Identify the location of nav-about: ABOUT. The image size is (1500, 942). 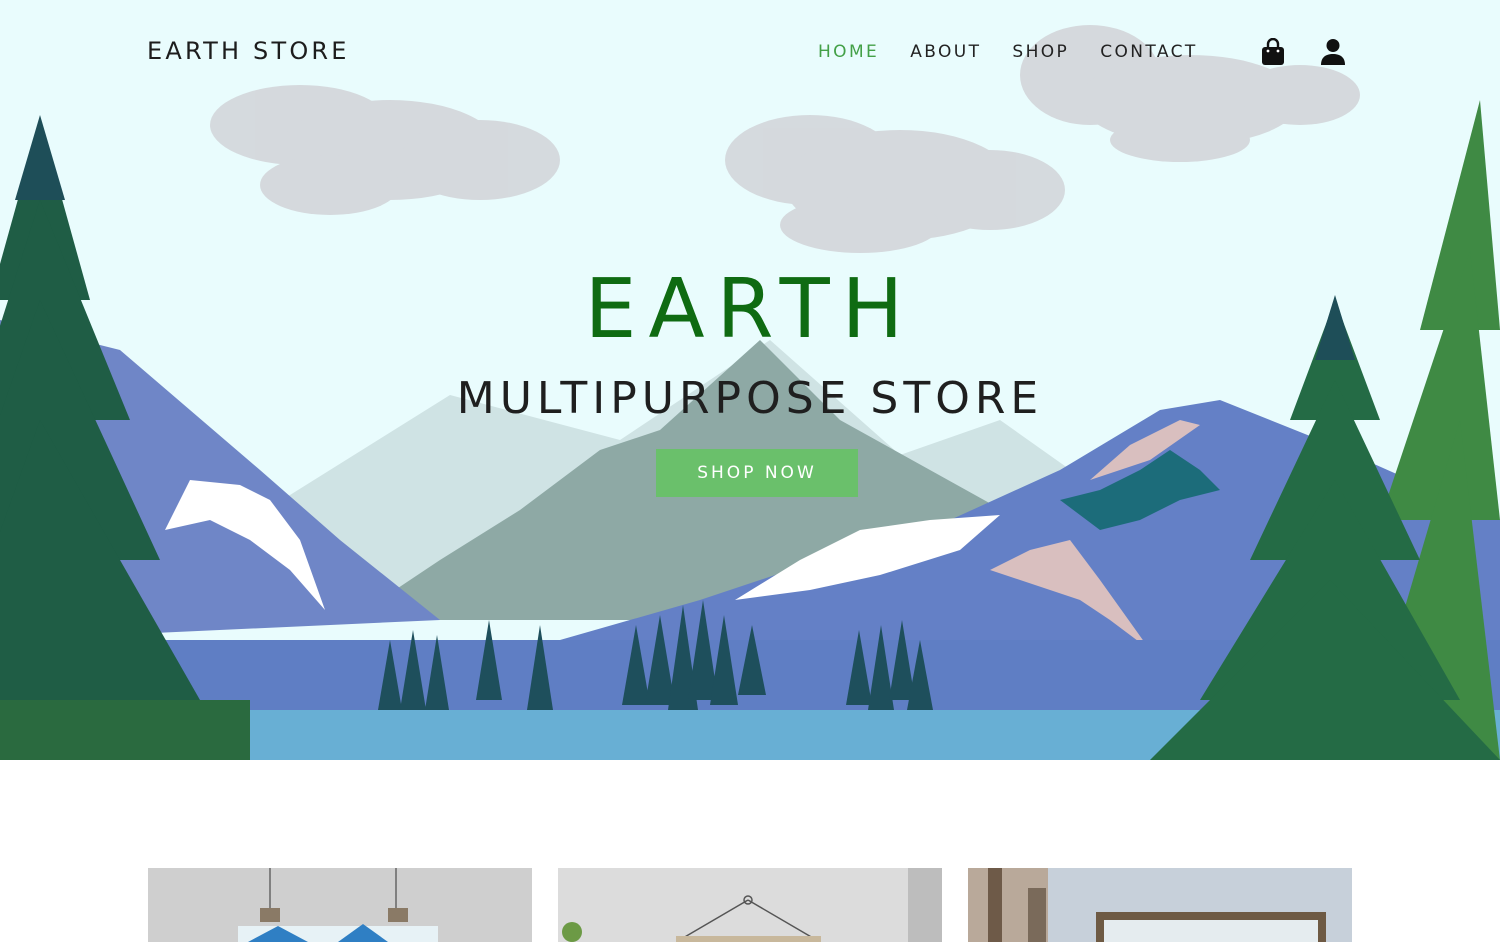
(945, 52).